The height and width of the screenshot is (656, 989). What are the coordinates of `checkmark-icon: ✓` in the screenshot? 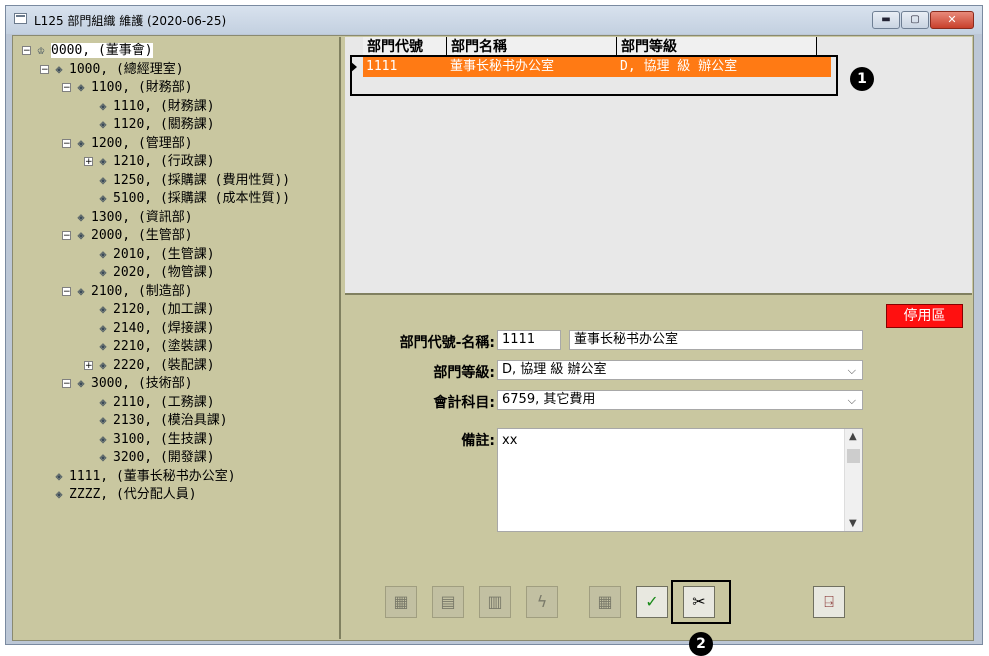 It's located at (652, 601).